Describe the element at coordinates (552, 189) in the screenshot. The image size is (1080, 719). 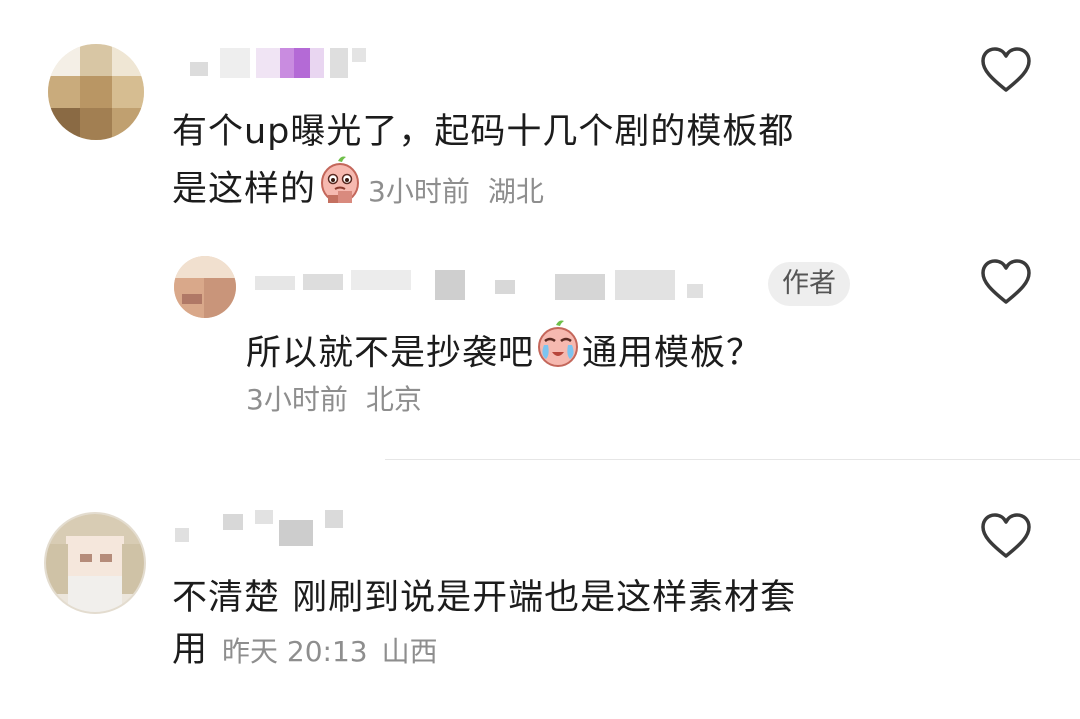
I see `comment-text-line: 是这样的 3小时前 湖北` at that location.